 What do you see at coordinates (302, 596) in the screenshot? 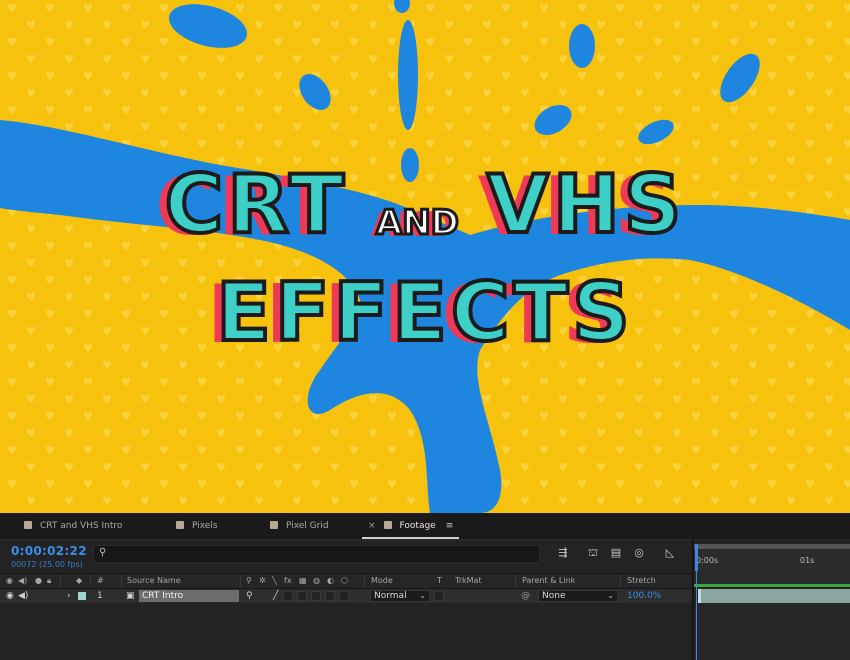
I see `layer-frame-blend-switch` at bounding box center [302, 596].